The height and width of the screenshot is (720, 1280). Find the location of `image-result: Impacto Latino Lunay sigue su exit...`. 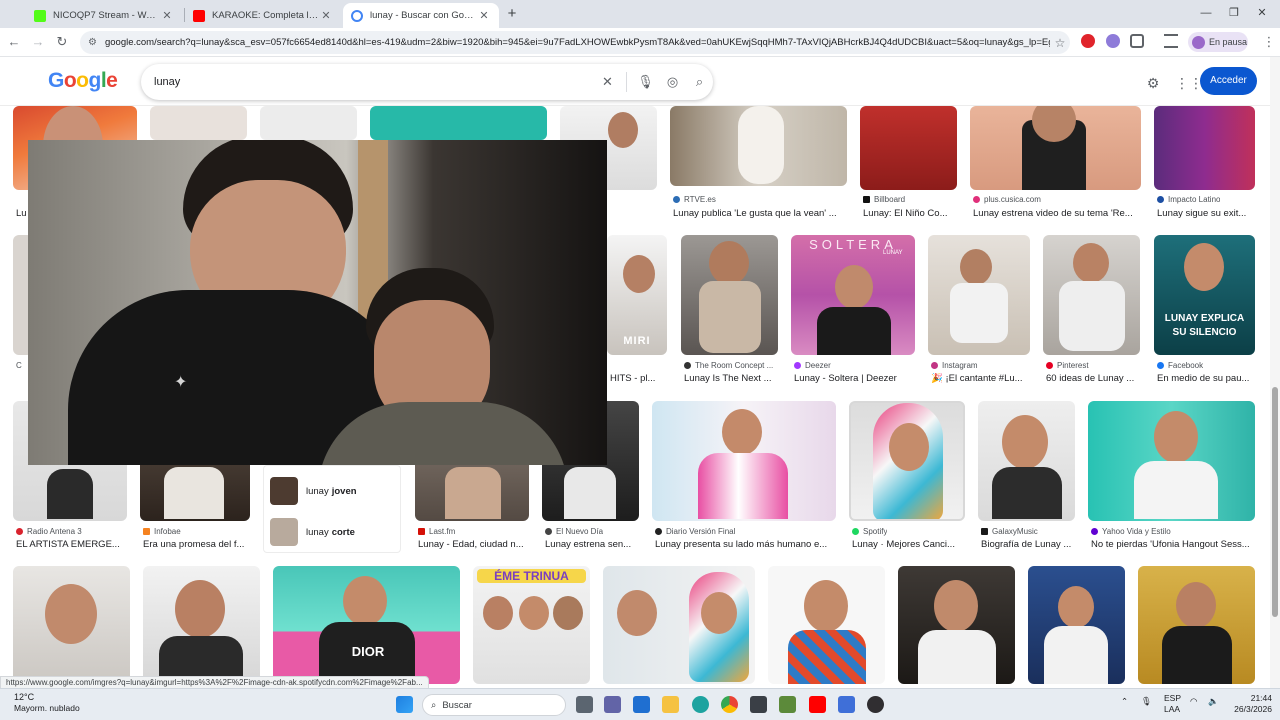

image-result: Impacto Latino Lunay sigue su exit... is located at coordinates (1204, 163).